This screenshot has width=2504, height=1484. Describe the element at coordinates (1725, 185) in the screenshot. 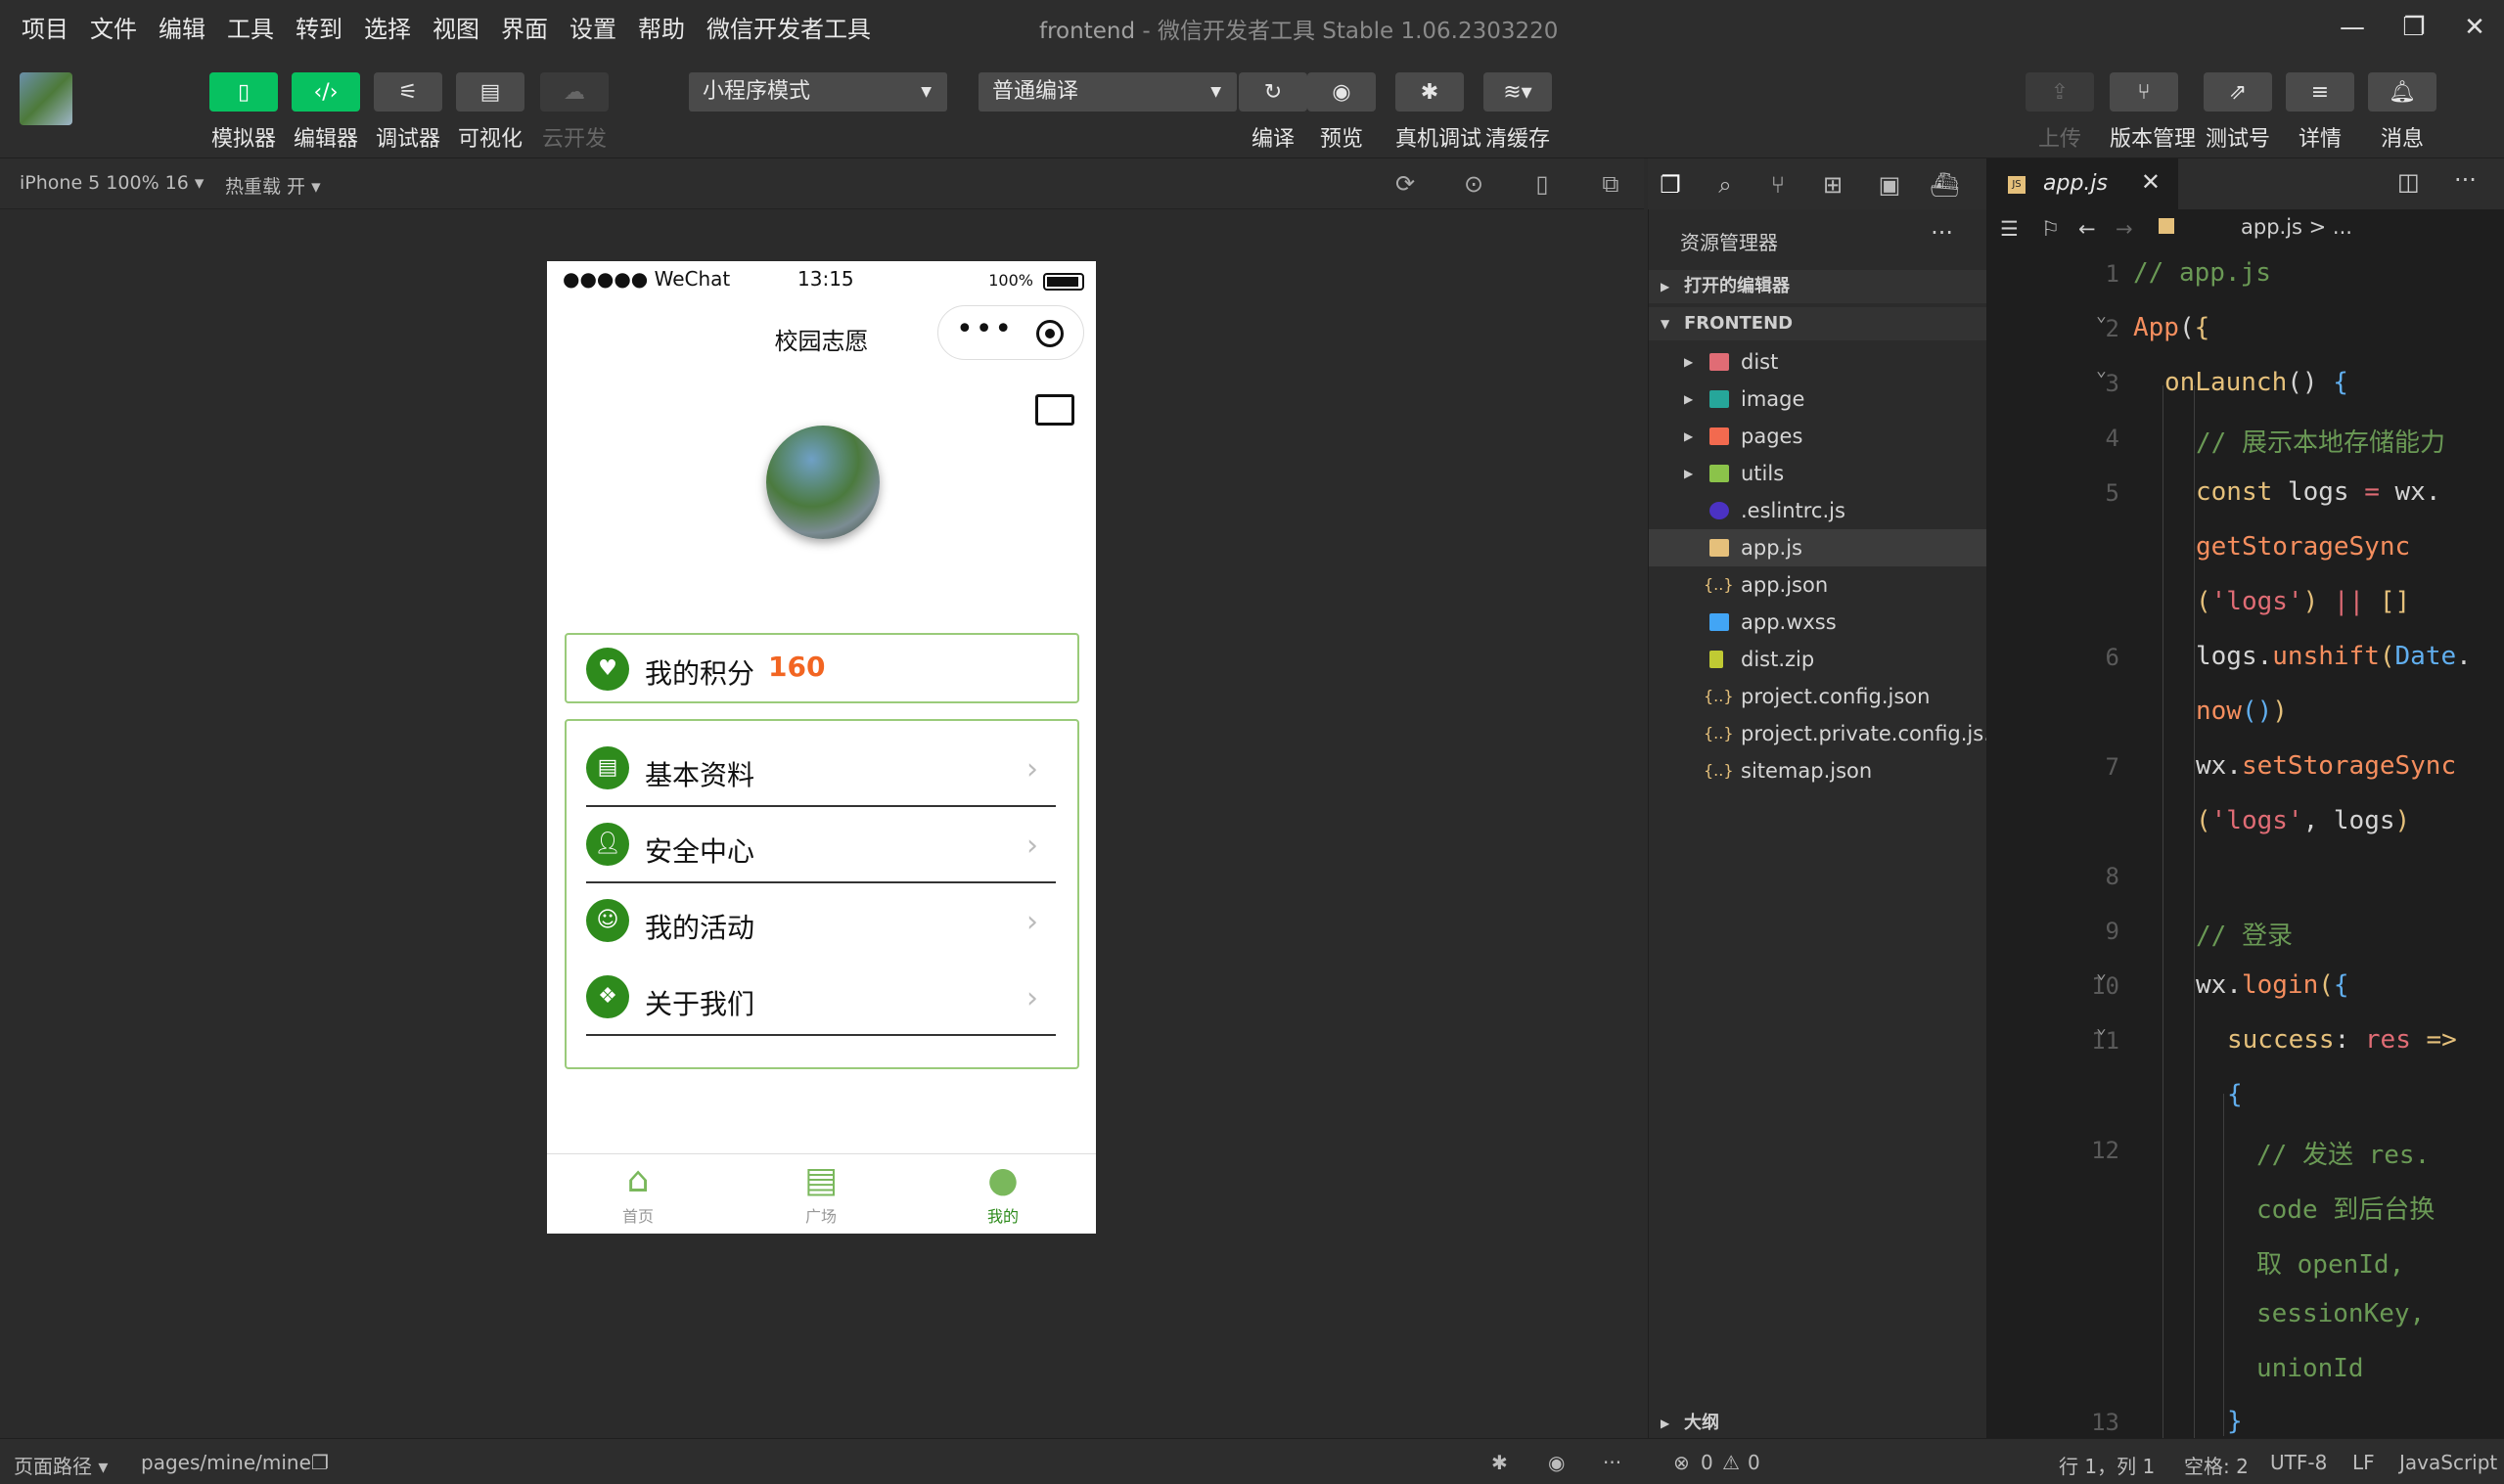

I see `search-icon: ⌕` at that location.